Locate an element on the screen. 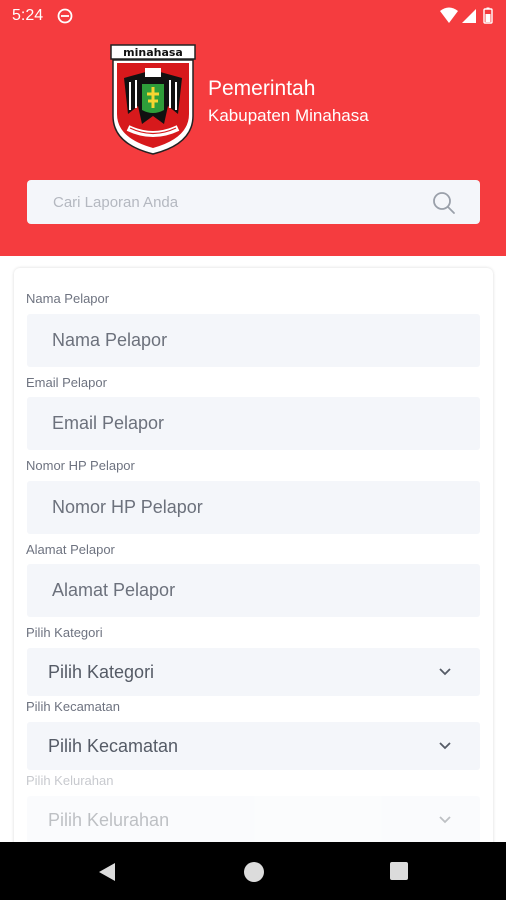 The height and width of the screenshot is (900, 506). status-bar: 5:24 is located at coordinates (253, 16).